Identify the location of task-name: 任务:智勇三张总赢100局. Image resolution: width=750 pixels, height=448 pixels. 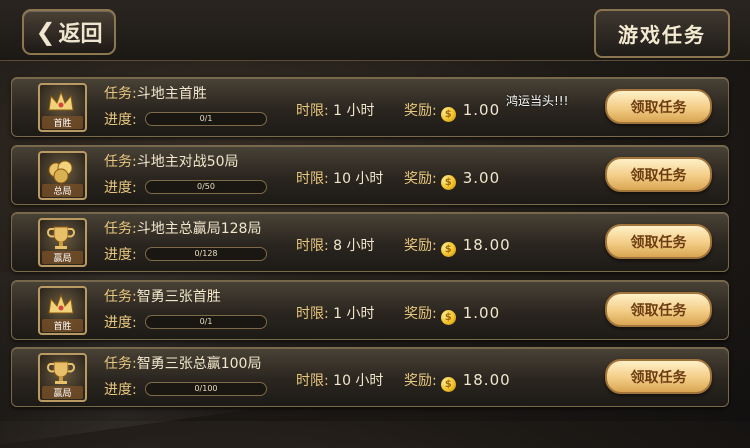
(182, 363).